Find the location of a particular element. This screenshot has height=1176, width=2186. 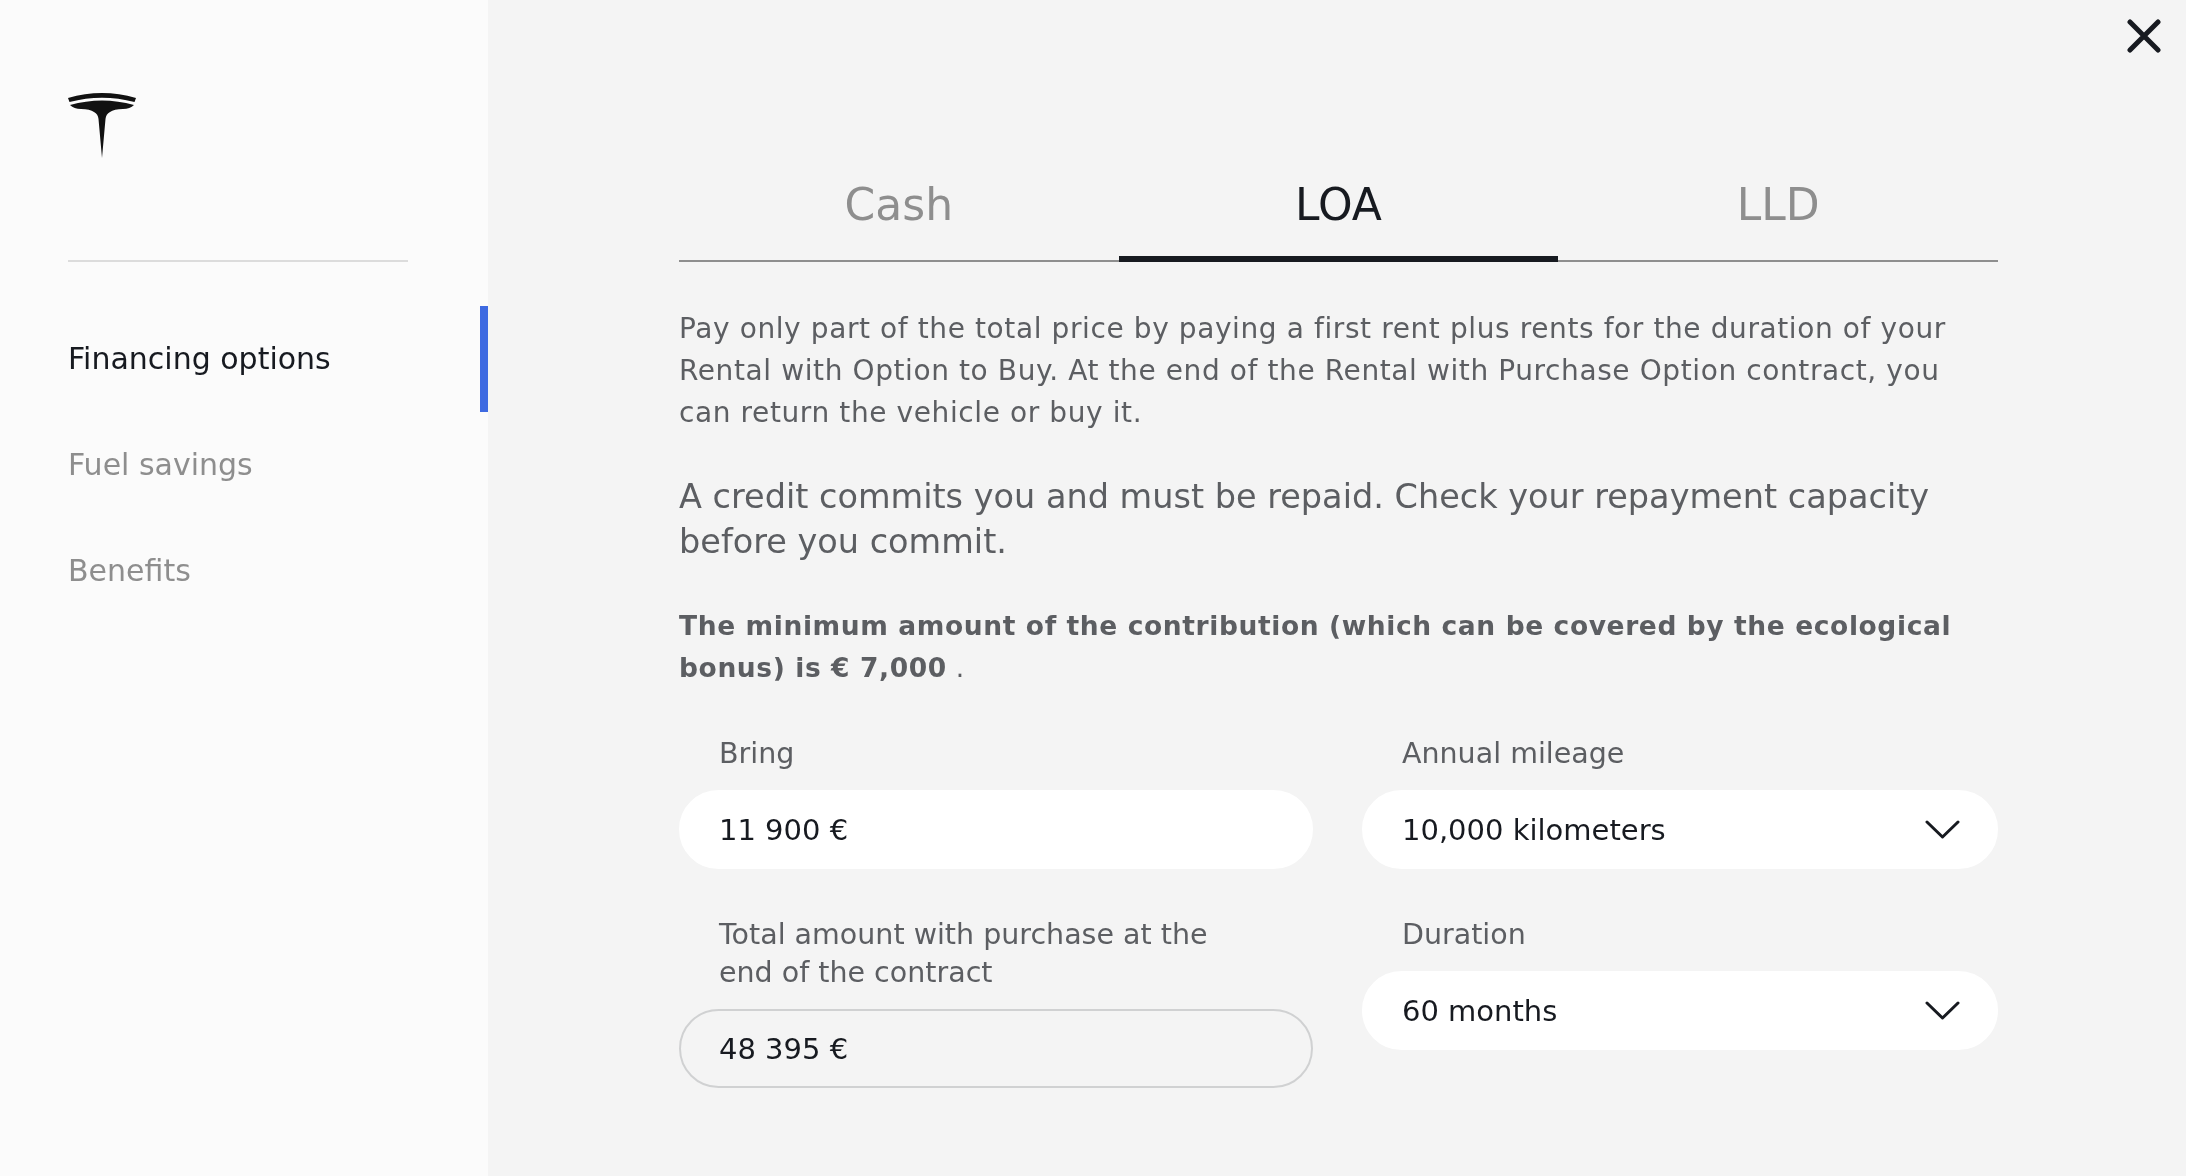

tab: LOA is located at coordinates (1338, 220).